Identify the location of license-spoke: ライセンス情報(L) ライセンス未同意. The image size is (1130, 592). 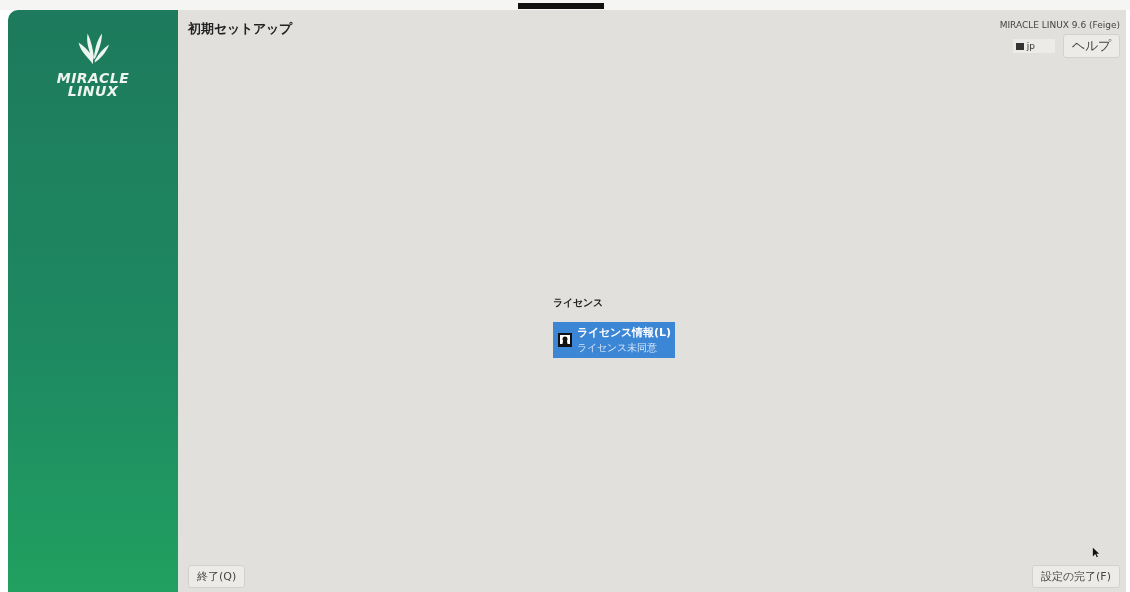
(614, 339).